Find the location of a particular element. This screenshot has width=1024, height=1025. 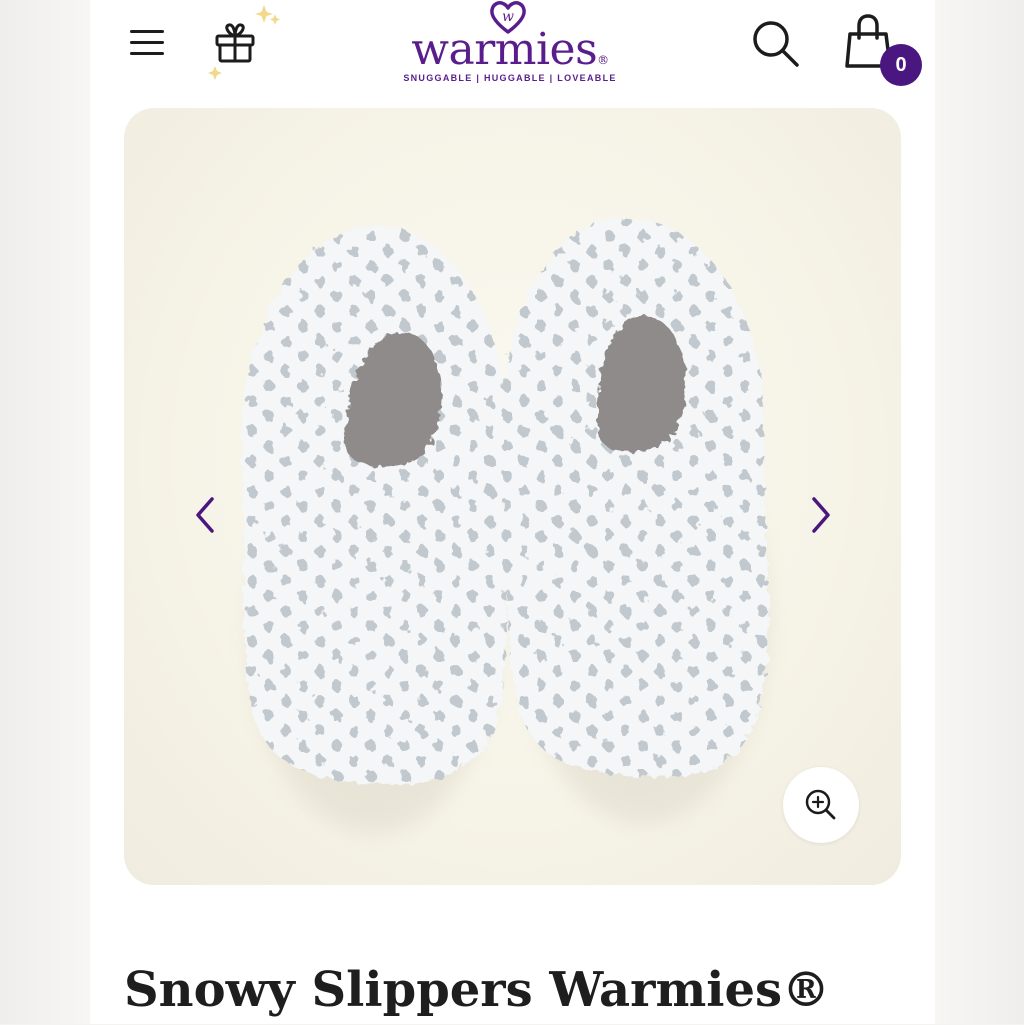

search-icon is located at coordinates (776, 44).